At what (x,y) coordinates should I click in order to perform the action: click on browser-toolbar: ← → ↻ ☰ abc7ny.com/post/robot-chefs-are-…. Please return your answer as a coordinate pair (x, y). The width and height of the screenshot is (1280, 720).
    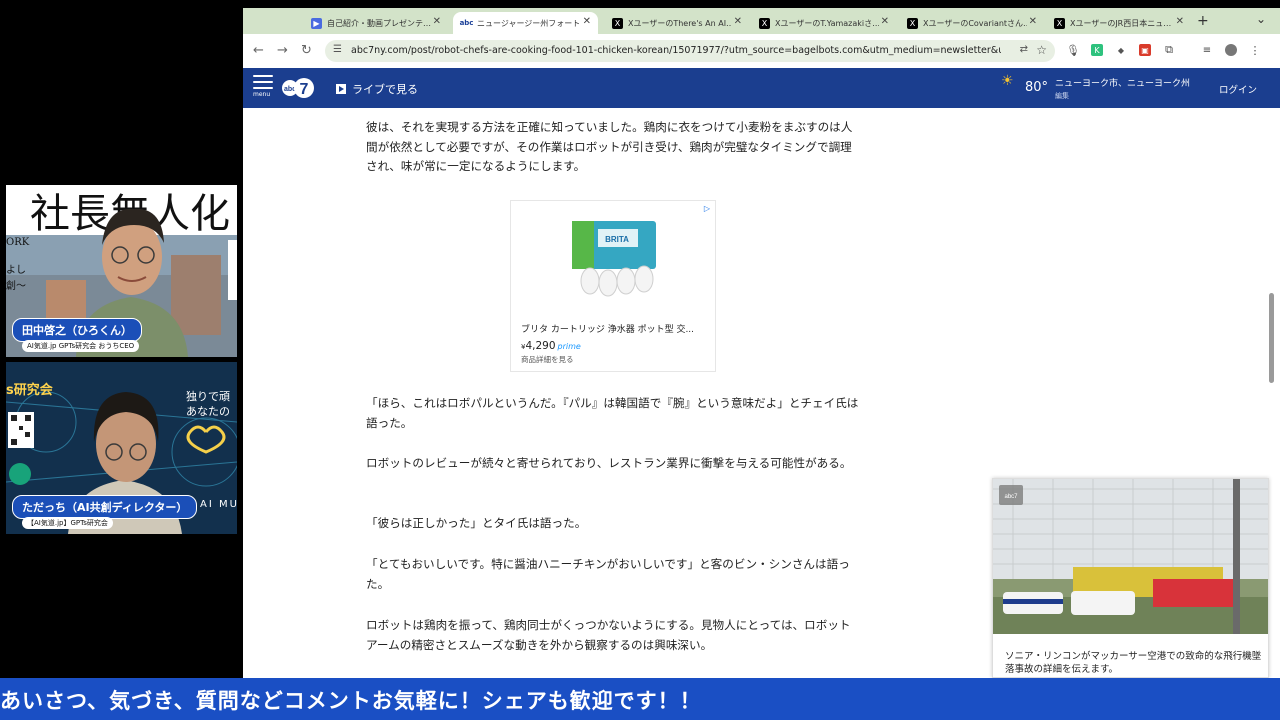
    Looking at the image, I should click on (761, 51).